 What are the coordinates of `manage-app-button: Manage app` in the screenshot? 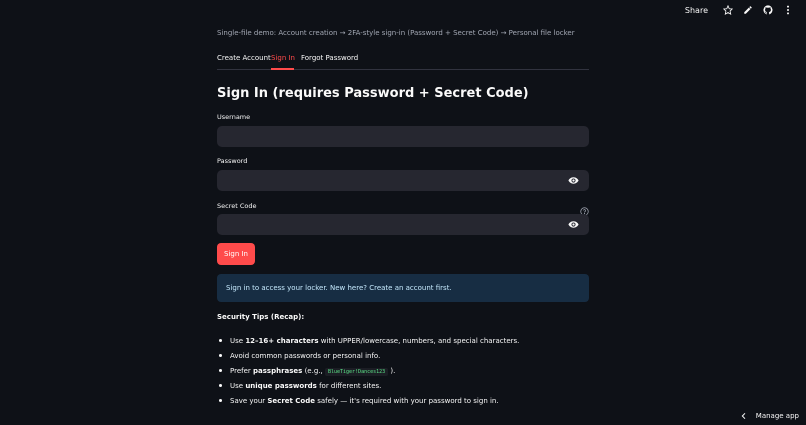 It's located at (769, 416).